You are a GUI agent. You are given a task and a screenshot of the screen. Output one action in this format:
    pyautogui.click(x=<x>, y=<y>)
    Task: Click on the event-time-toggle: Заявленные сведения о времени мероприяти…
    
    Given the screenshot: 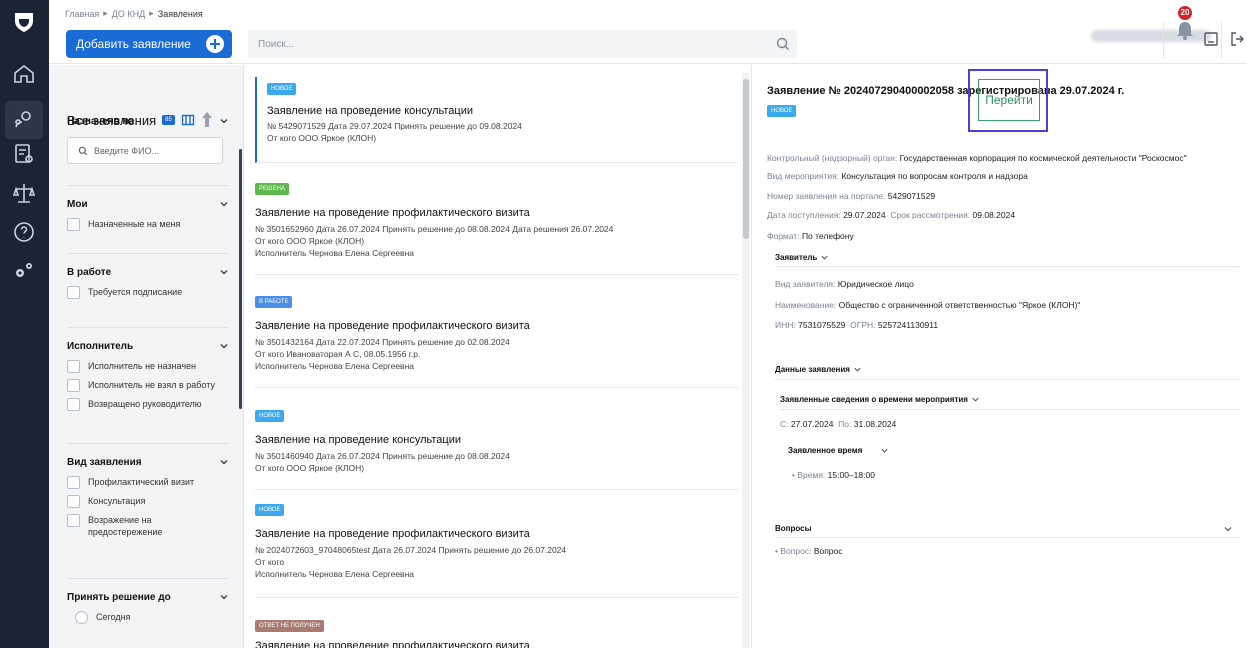 What is the action you would take?
    pyautogui.click(x=880, y=399)
    